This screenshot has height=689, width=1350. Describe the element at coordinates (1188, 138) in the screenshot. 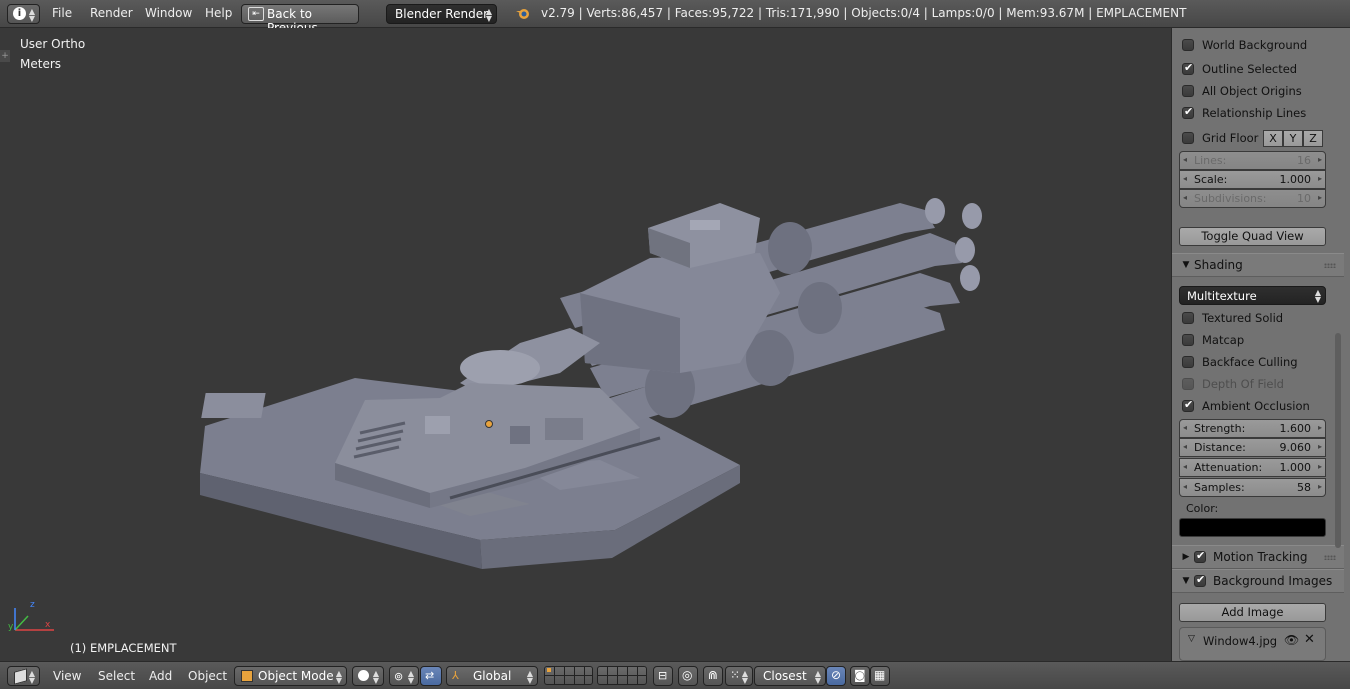

I see `grid-floor-checkbox` at that location.